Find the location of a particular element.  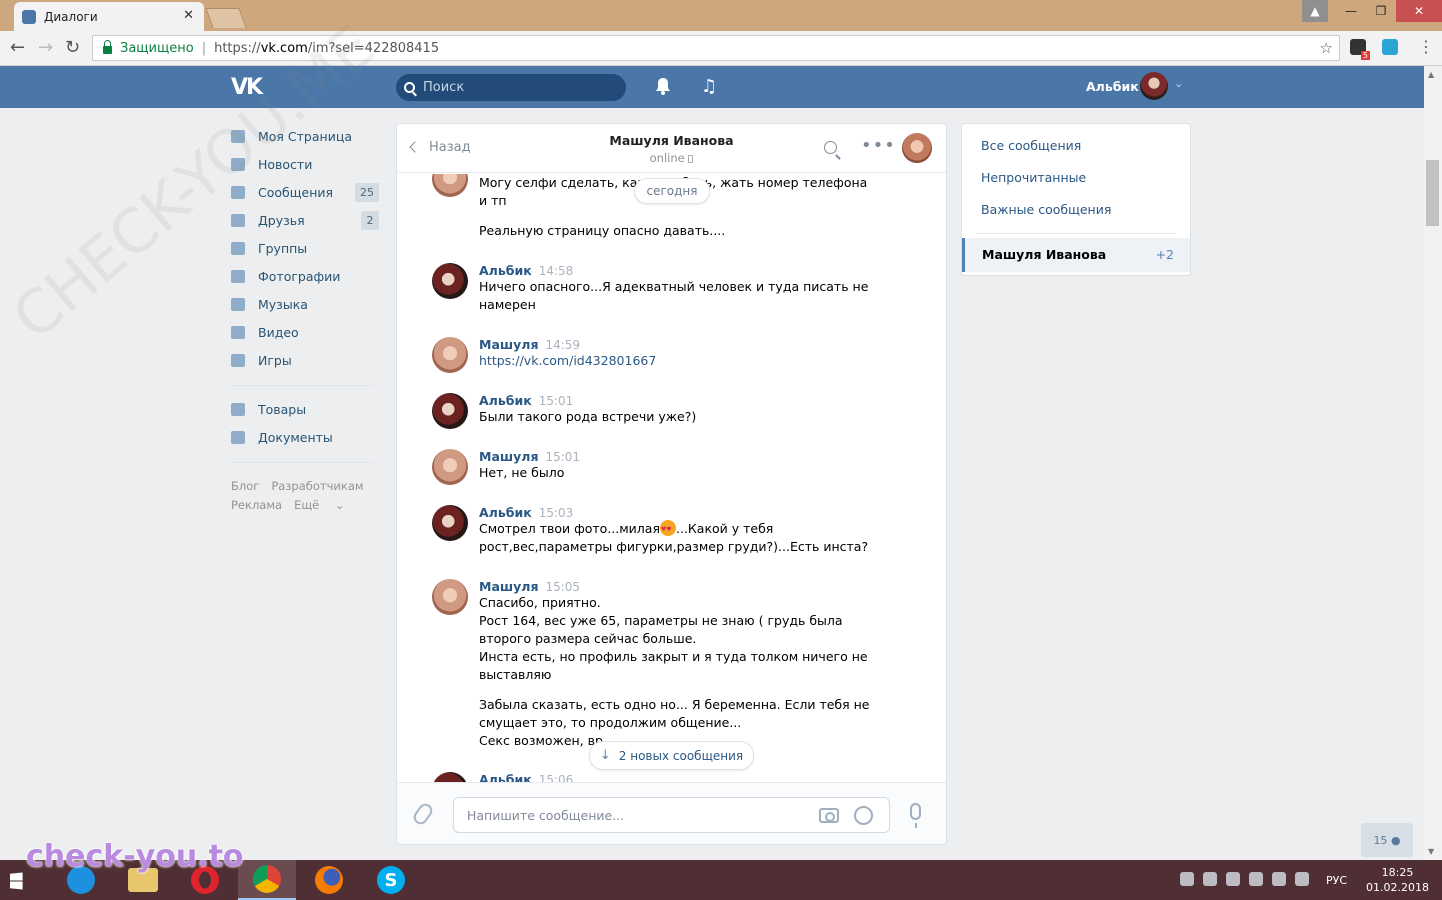

volume-icon is located at coordinates (1302, 879).